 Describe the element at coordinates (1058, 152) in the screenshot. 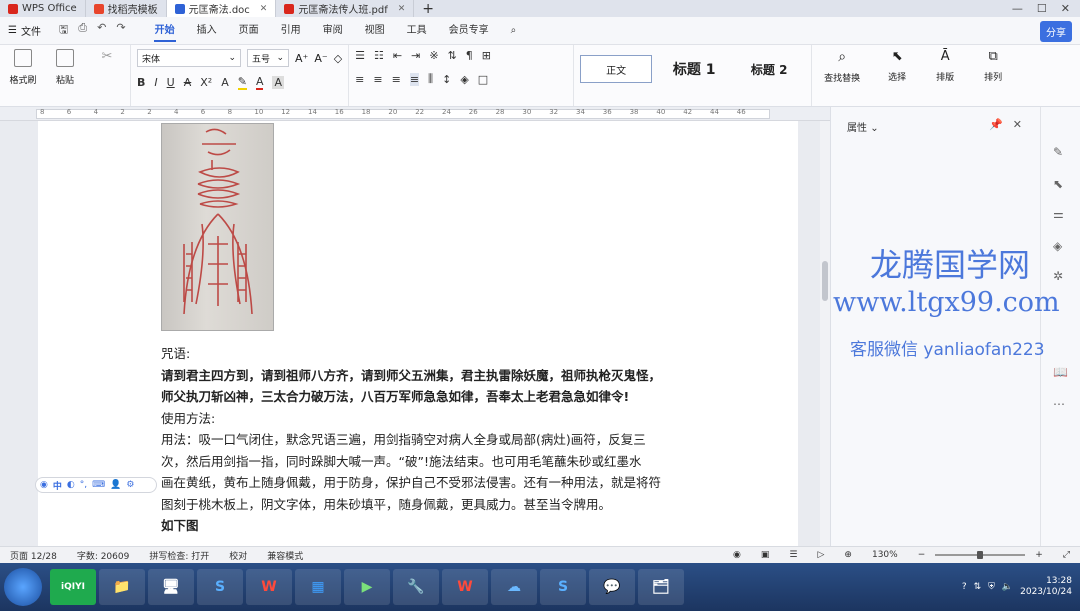

I see `pen-icon: ✎` at that location.